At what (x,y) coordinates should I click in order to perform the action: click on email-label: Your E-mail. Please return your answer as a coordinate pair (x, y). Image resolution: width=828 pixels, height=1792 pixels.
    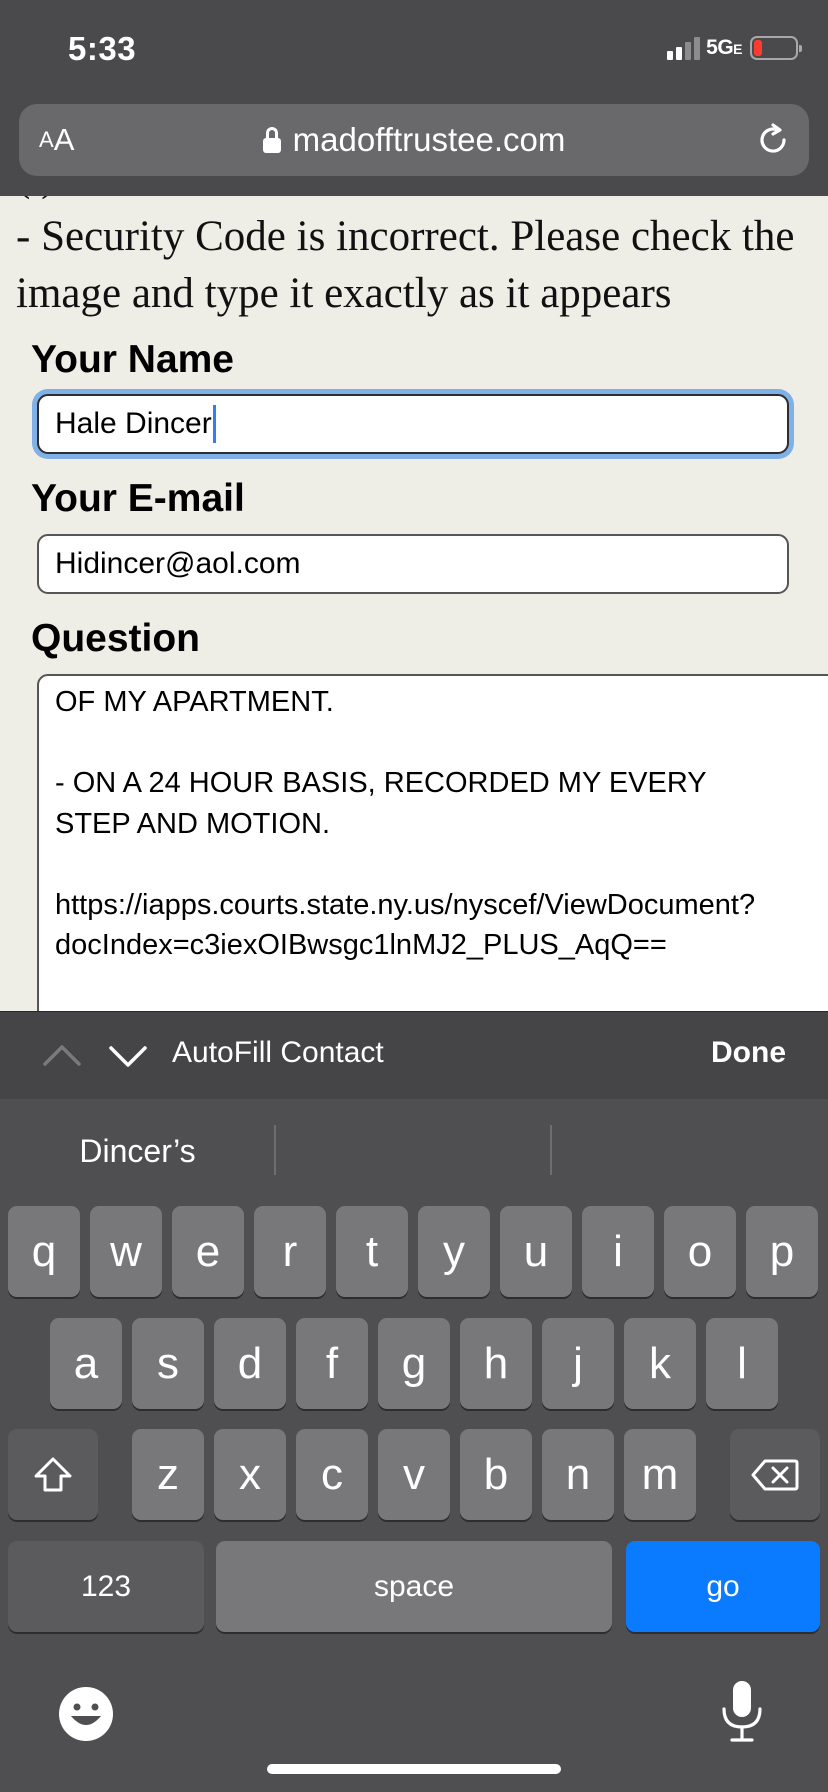
    Looking at the image, I should click on (138, 498).